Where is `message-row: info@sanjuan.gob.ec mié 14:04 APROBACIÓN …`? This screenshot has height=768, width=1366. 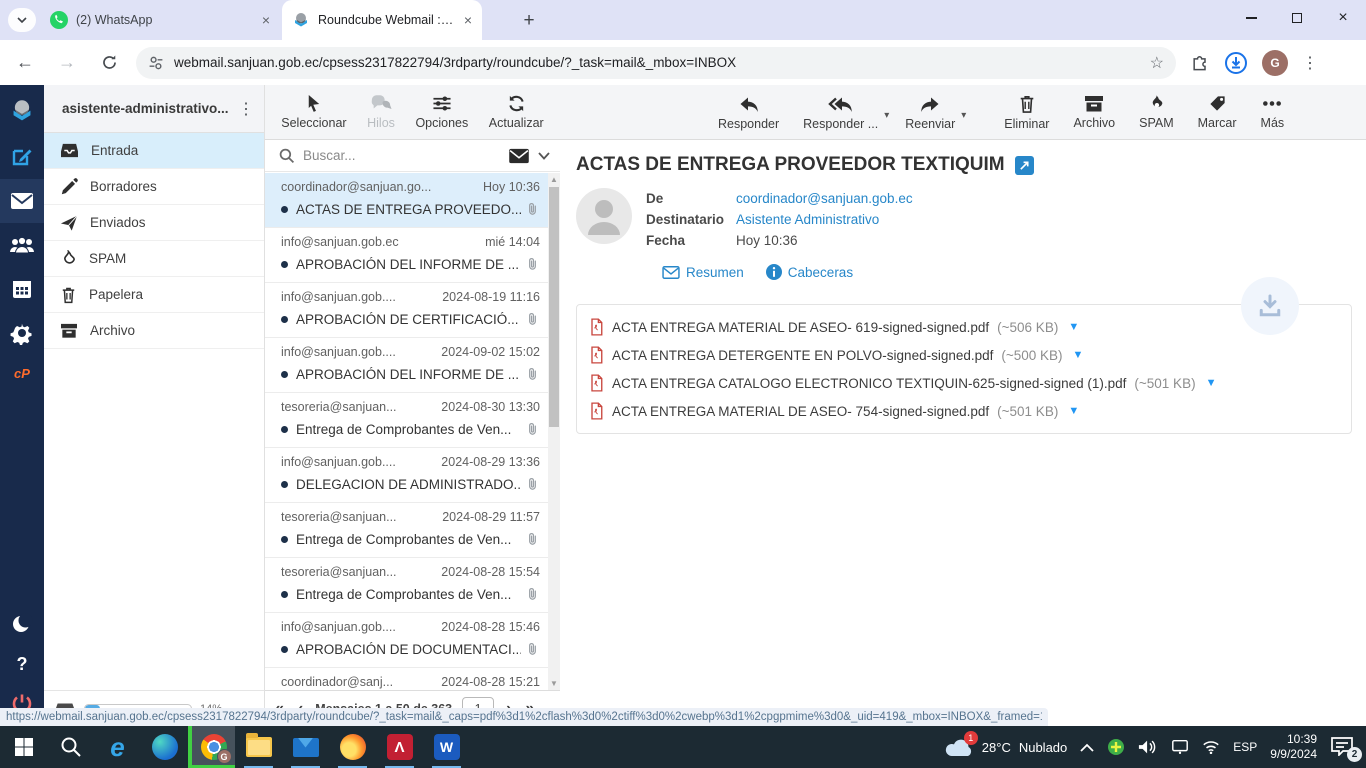
message-row: info@sanjuan.gob.ec mié 14:04 APROBACIÓN … is located at coordinates (406, 255).